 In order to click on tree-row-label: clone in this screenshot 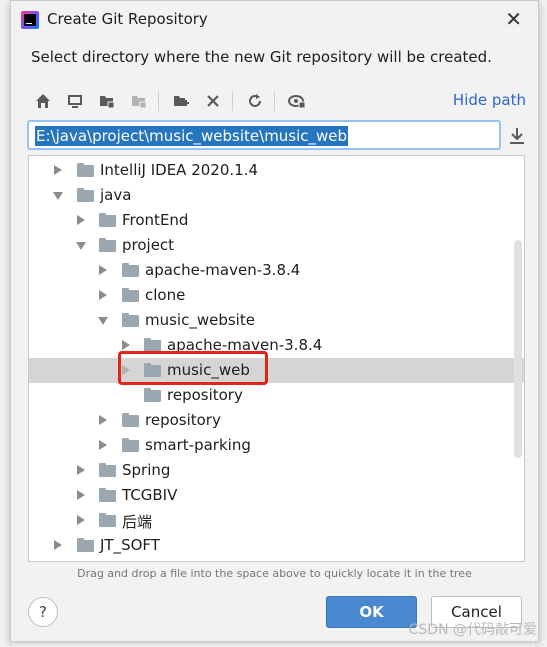, I will do `click(165, 295)`.